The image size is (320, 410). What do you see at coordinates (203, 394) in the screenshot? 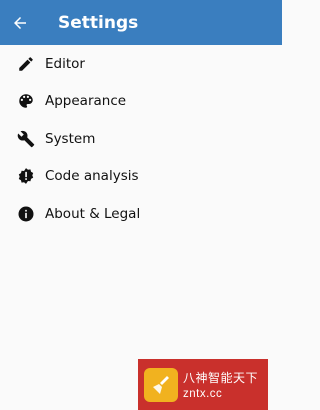
I see `watermark-url: zntx.cc` at bounding box center [203, 394].